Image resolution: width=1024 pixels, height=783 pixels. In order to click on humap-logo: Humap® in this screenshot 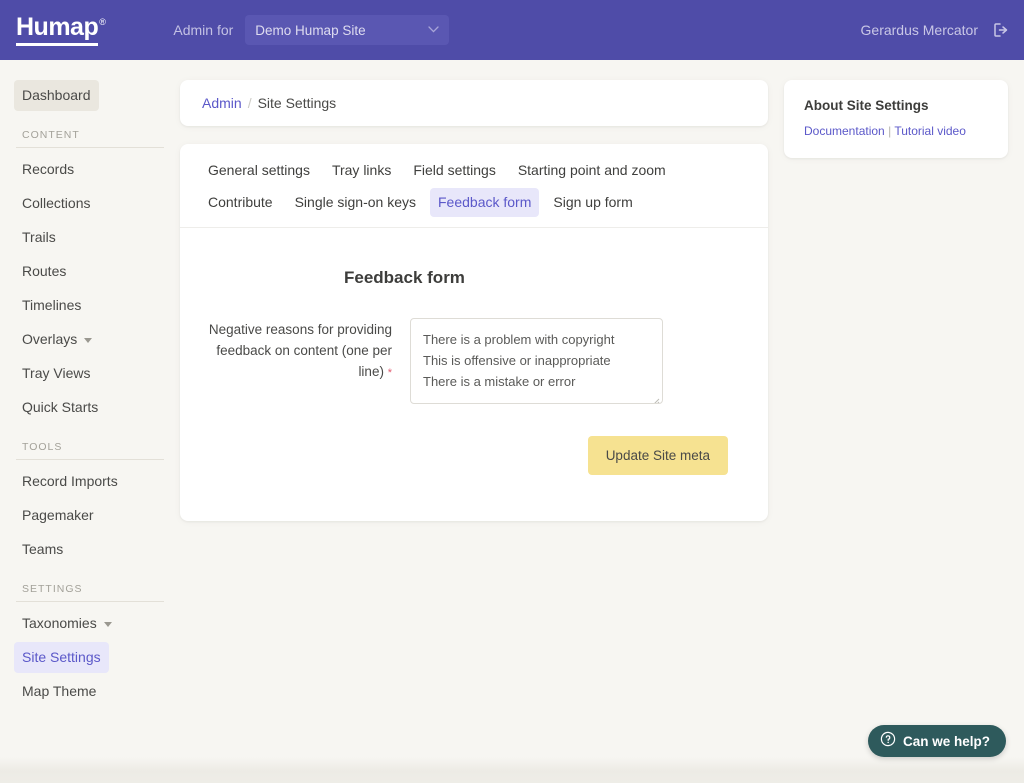, I will do `click(61, 30)`.